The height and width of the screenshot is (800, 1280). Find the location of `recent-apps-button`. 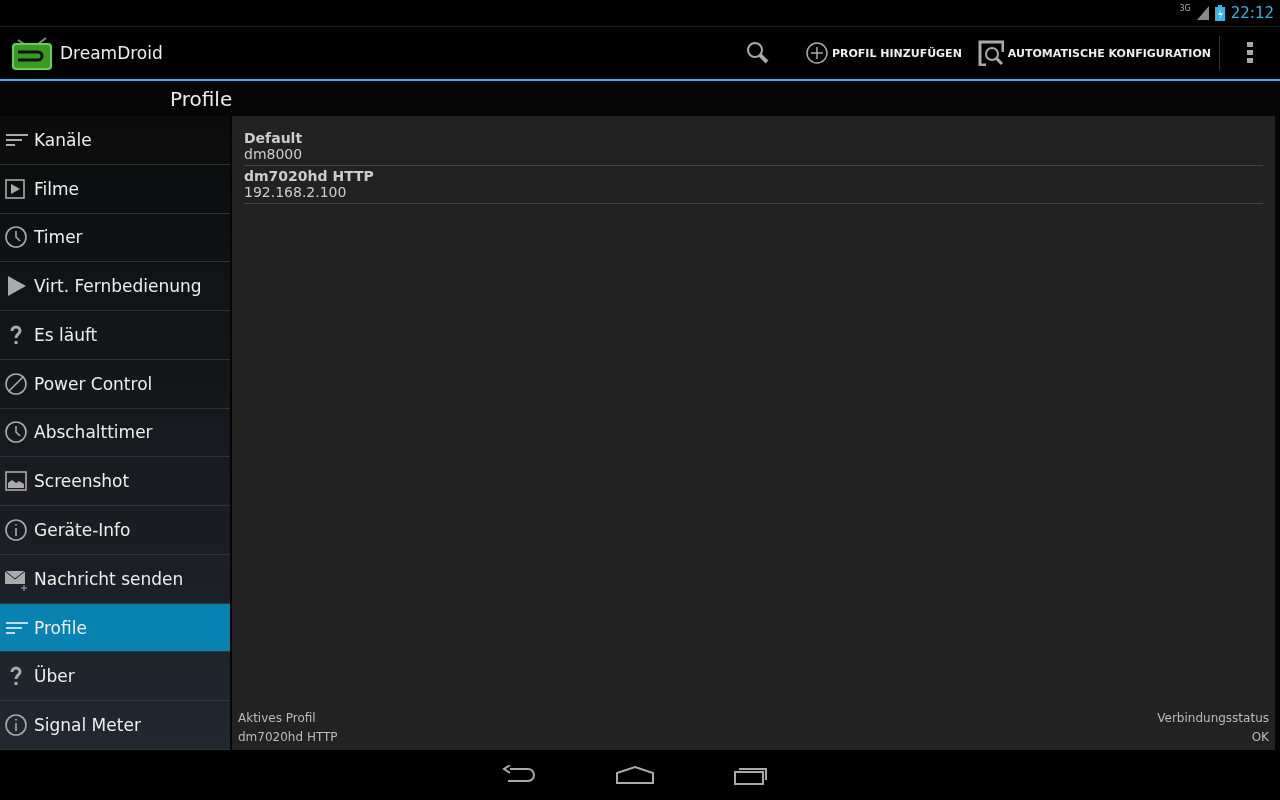

recent-apps-button is located at coordinates (751, 775).